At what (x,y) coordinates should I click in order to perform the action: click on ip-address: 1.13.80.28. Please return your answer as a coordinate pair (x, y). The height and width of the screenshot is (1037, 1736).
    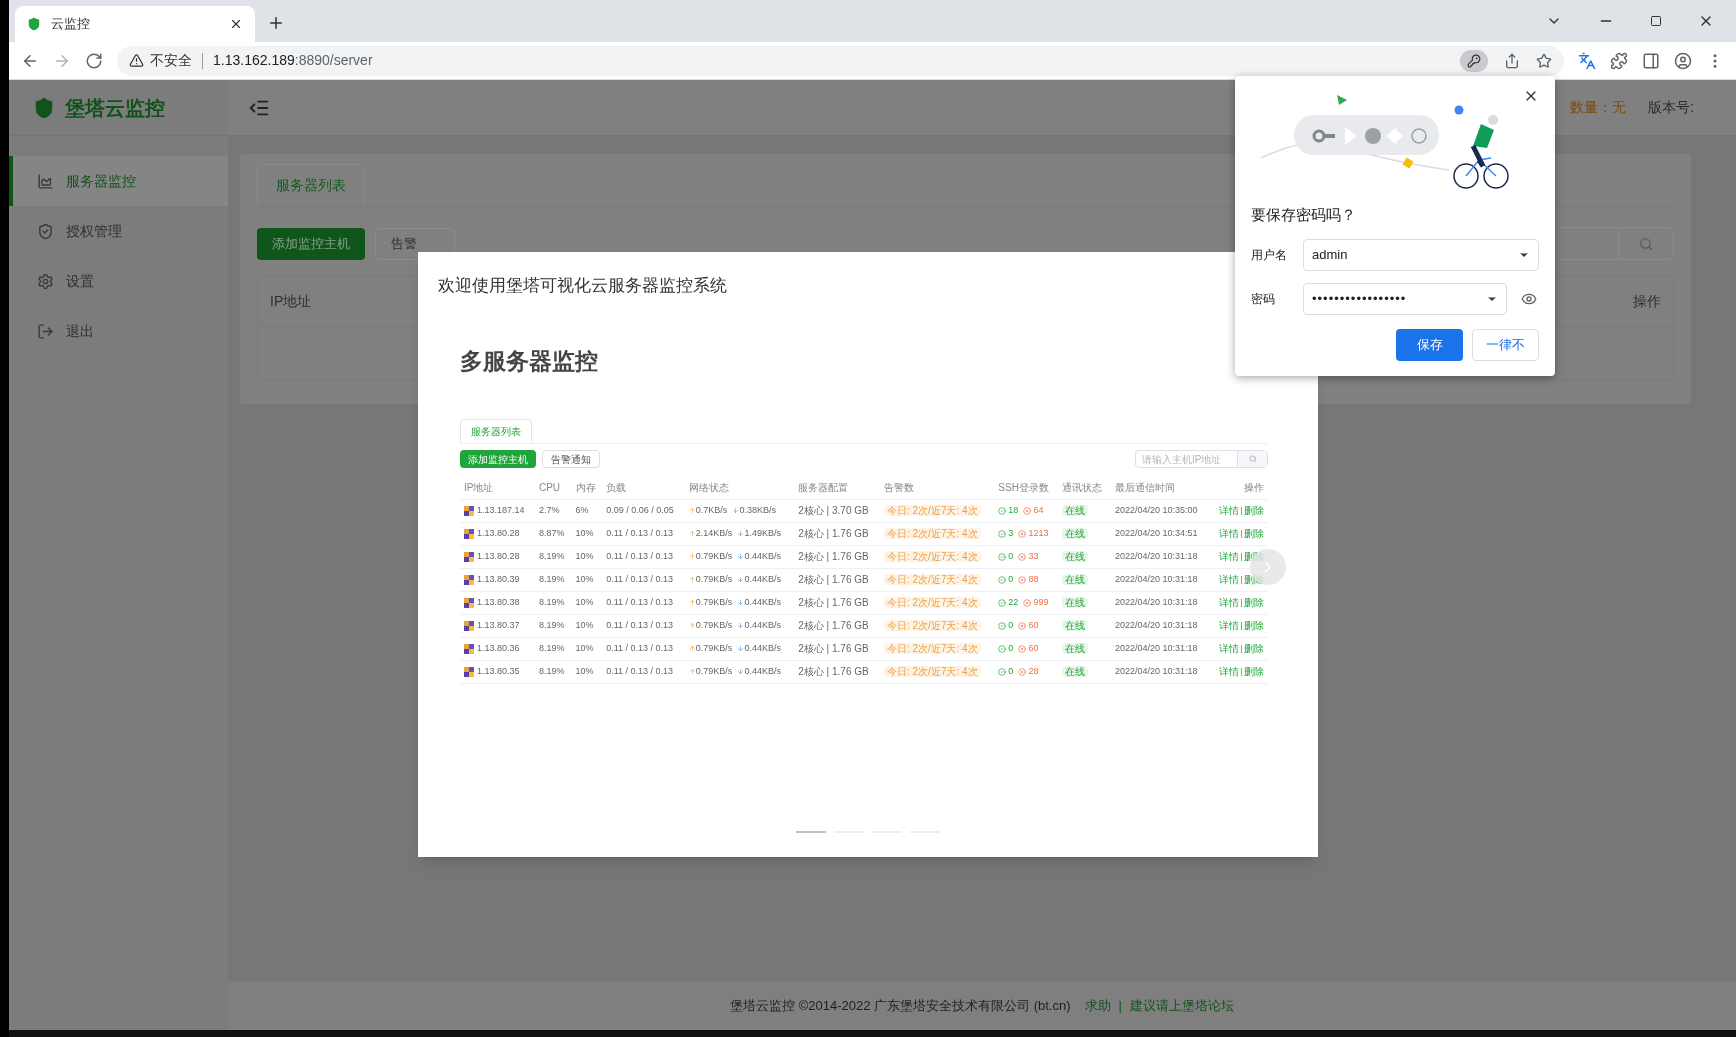
    Looking at the image, I should click on (498, 556).